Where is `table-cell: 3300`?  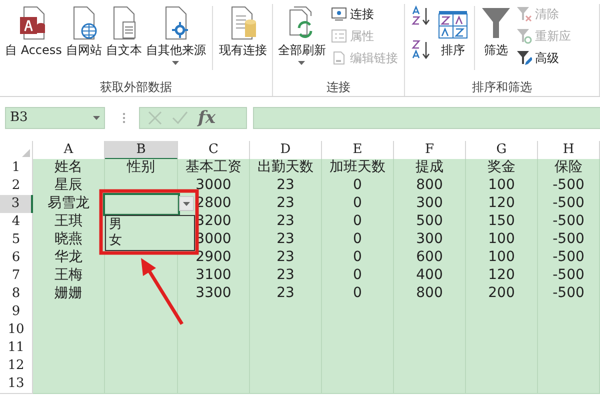
table-cell: 3300 is located at coordinates (214, 294).